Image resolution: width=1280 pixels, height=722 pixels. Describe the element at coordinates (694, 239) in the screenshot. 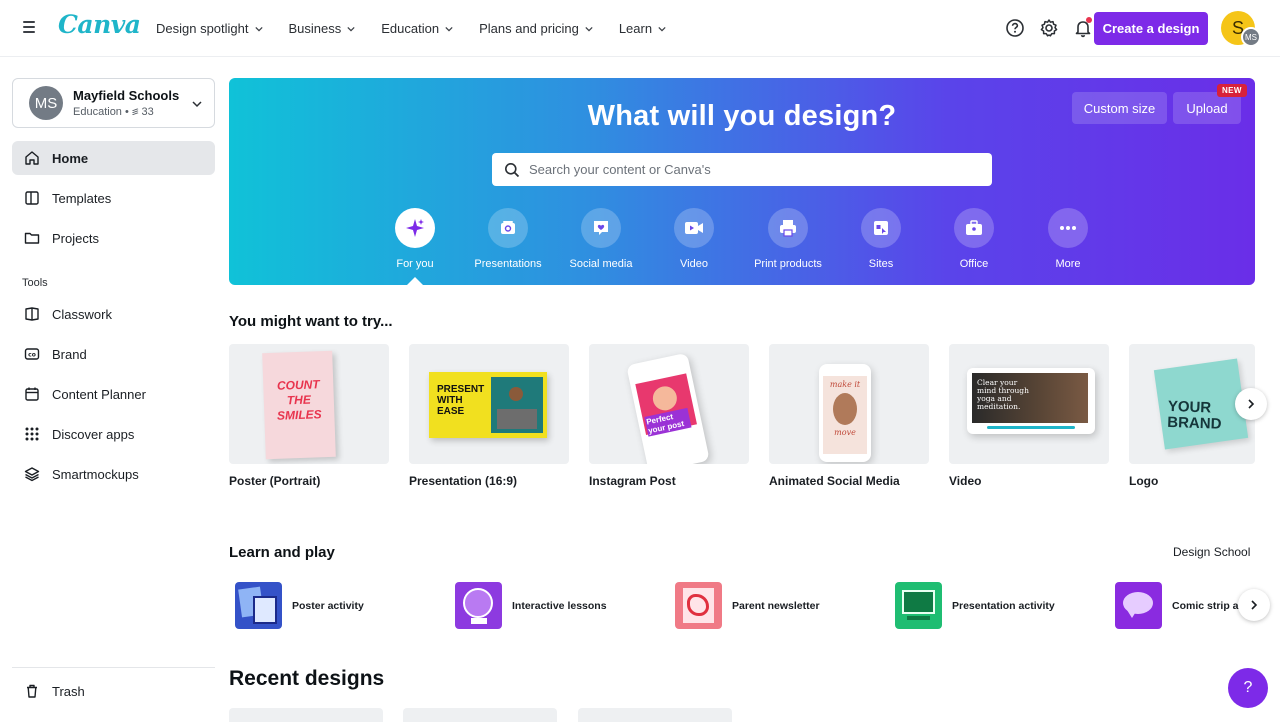

I see `category-video: Video` at that location.